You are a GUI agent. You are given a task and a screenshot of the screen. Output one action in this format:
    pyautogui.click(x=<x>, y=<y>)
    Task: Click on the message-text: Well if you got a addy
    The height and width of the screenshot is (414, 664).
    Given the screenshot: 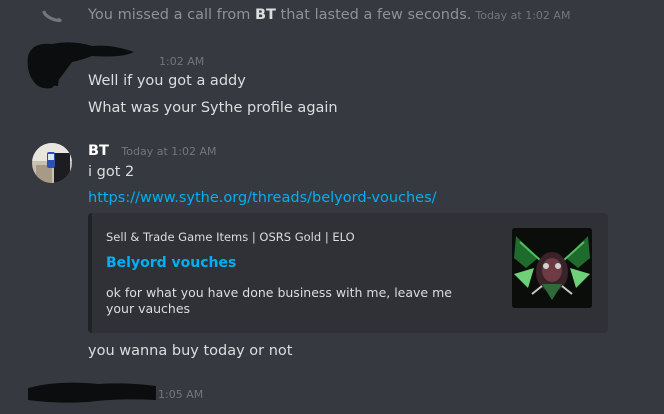 What is the action you would take?
    pyautogui.click(x=167, y=81)
    